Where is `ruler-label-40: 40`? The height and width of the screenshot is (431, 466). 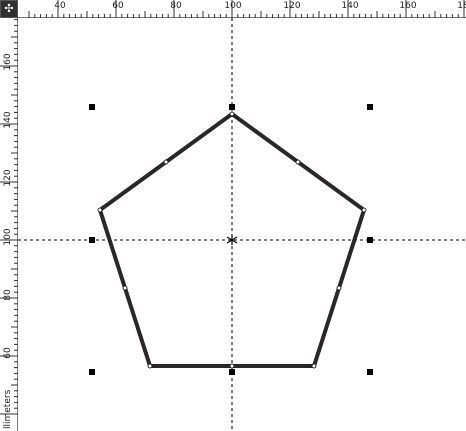
ruler-label-40: 40 is located at coordinates (60, 6).